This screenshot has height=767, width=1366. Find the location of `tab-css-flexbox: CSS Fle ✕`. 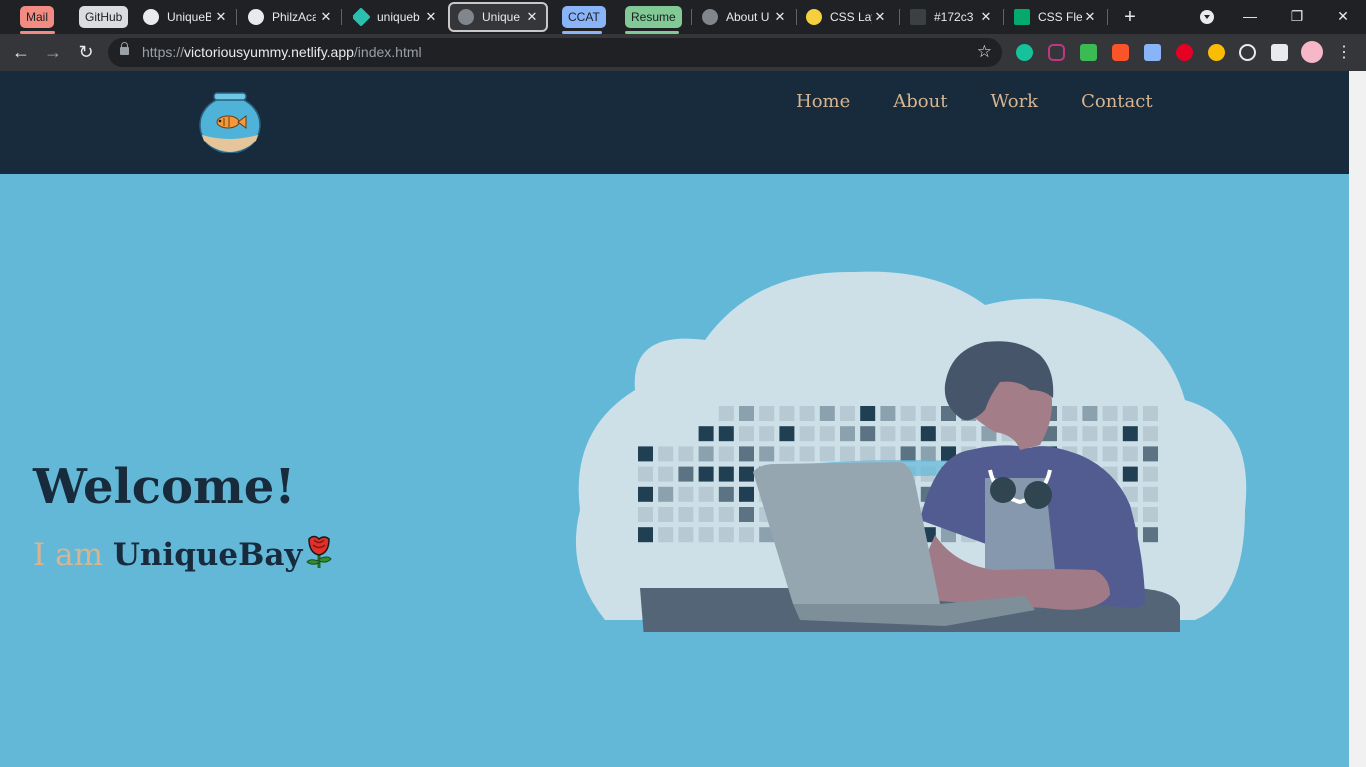

tab-css-flexbox: CSS Fle ✕ is located at coordinates (1056, 17).